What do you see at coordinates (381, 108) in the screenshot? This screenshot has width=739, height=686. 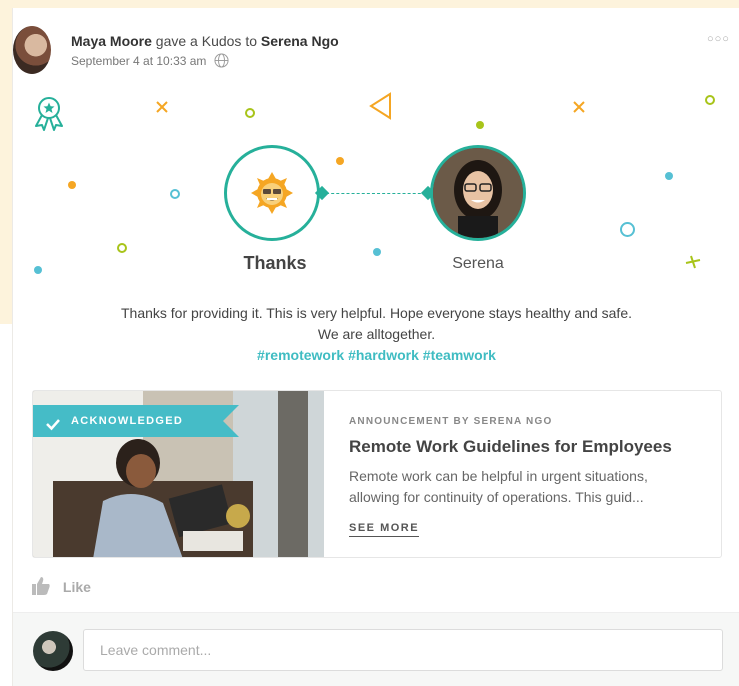 I see `confetti-triangle-orange` at bounding box center [381, 108].